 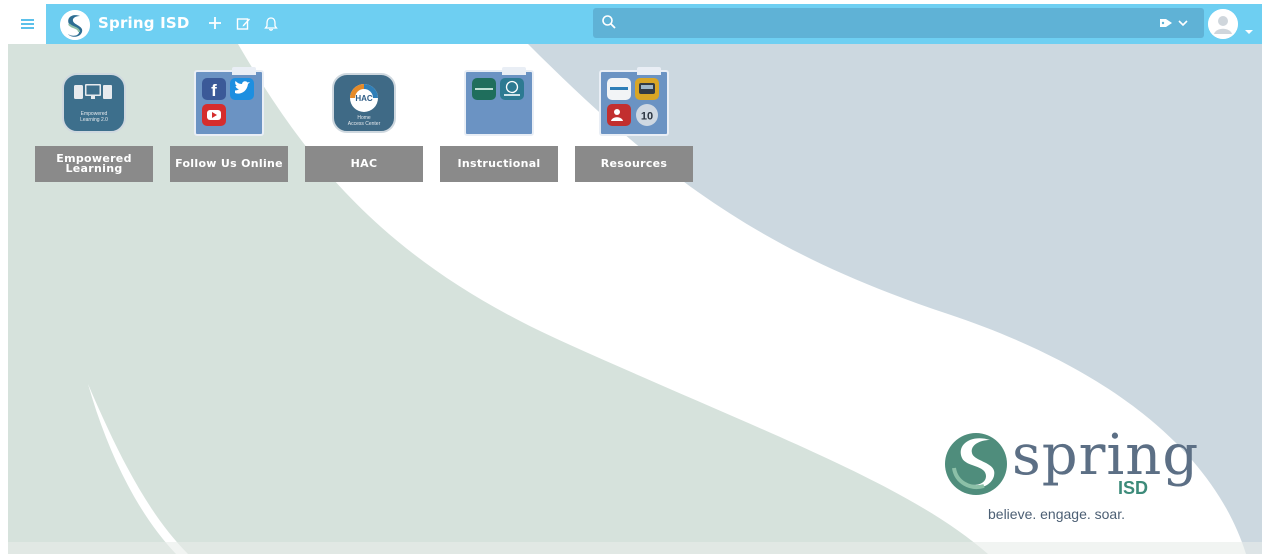 What do you see at coordinates (1223, 24) in the screenshot?
I see `avatar` at bounding box center [1223, 24].